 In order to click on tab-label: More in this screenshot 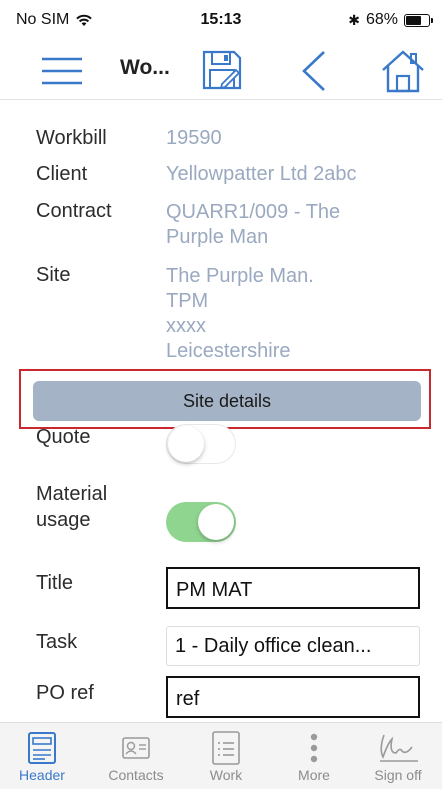, I will do `click(314, 775)`.